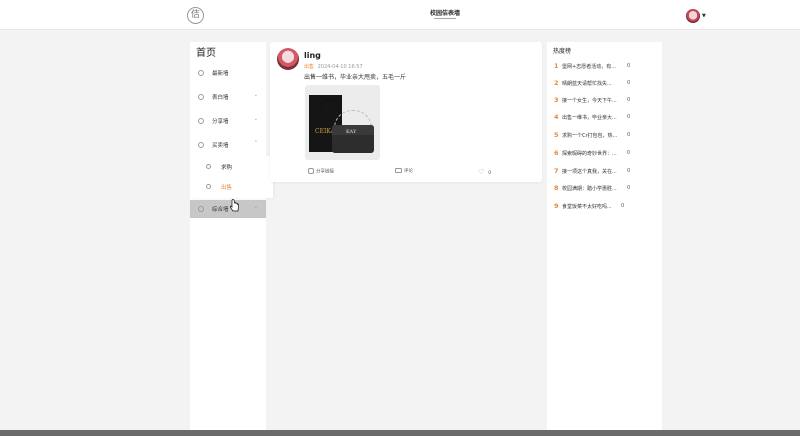  Describe the element at coordinates (255, 143) in the screenshot. I see `chevron-up-icon: ⌃` at that location.